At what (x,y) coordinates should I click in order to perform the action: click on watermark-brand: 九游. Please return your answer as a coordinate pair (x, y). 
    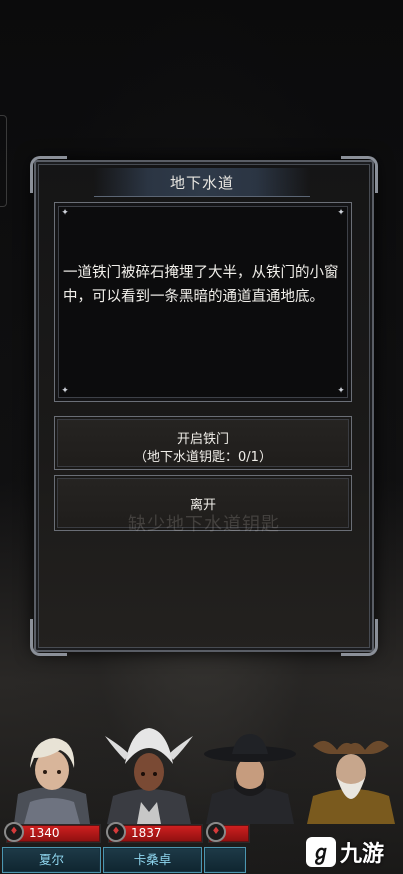
    Looking at the image, I should click on (362, 854).